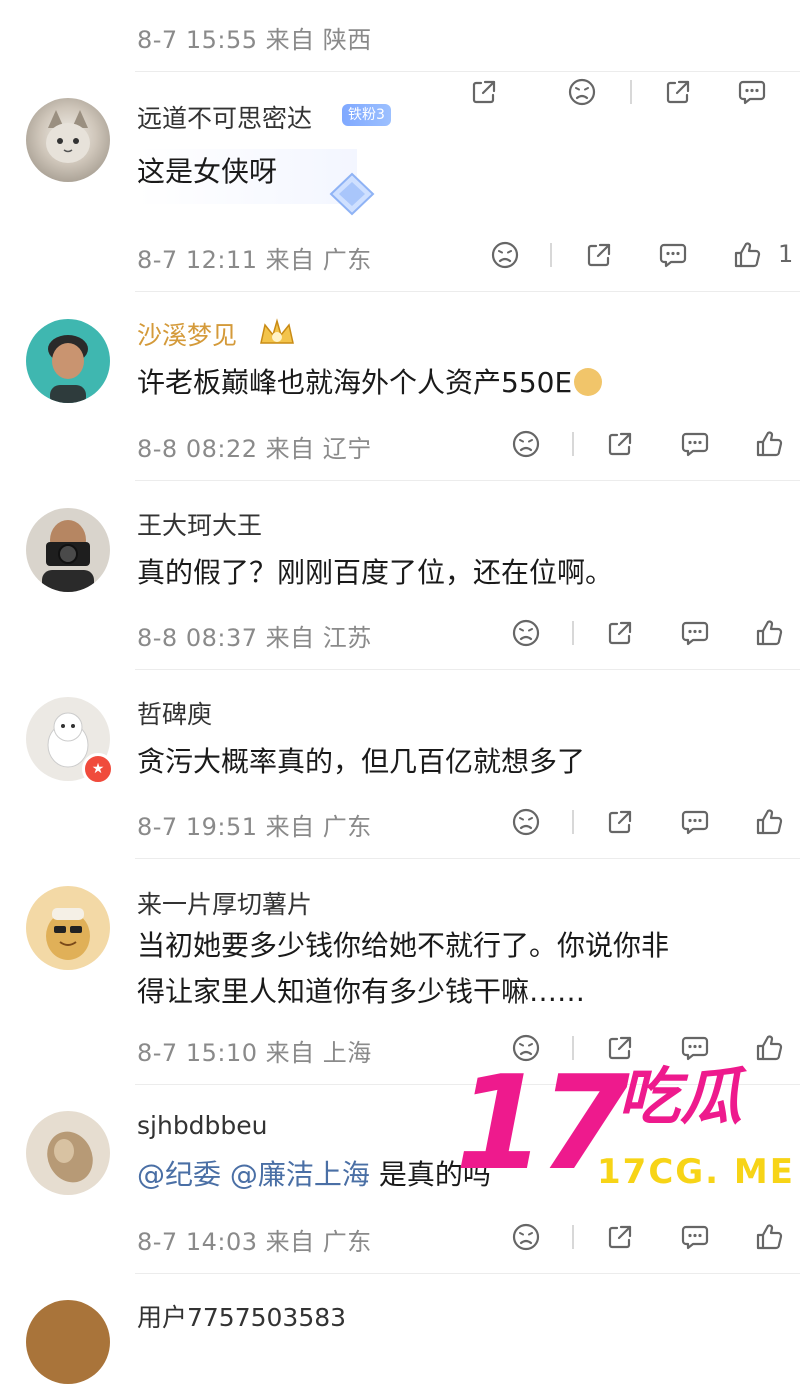 The height and width of the screenshot is (1384, 800). Describe the element at coordinates (254, 260) in the screenshot. I see `comment-meta: 8-7 12:11 来自 广东` at that location.